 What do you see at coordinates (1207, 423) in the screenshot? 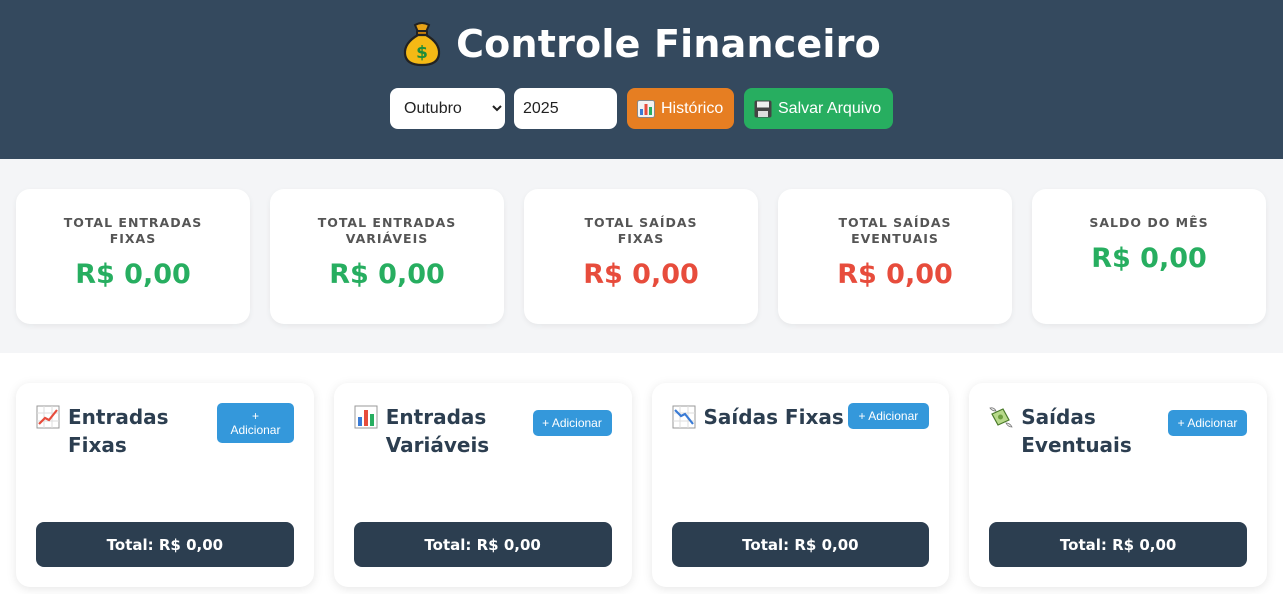
I see `add-occasional-expense-button: + Adicionar` at bounding box center [1207, 423].